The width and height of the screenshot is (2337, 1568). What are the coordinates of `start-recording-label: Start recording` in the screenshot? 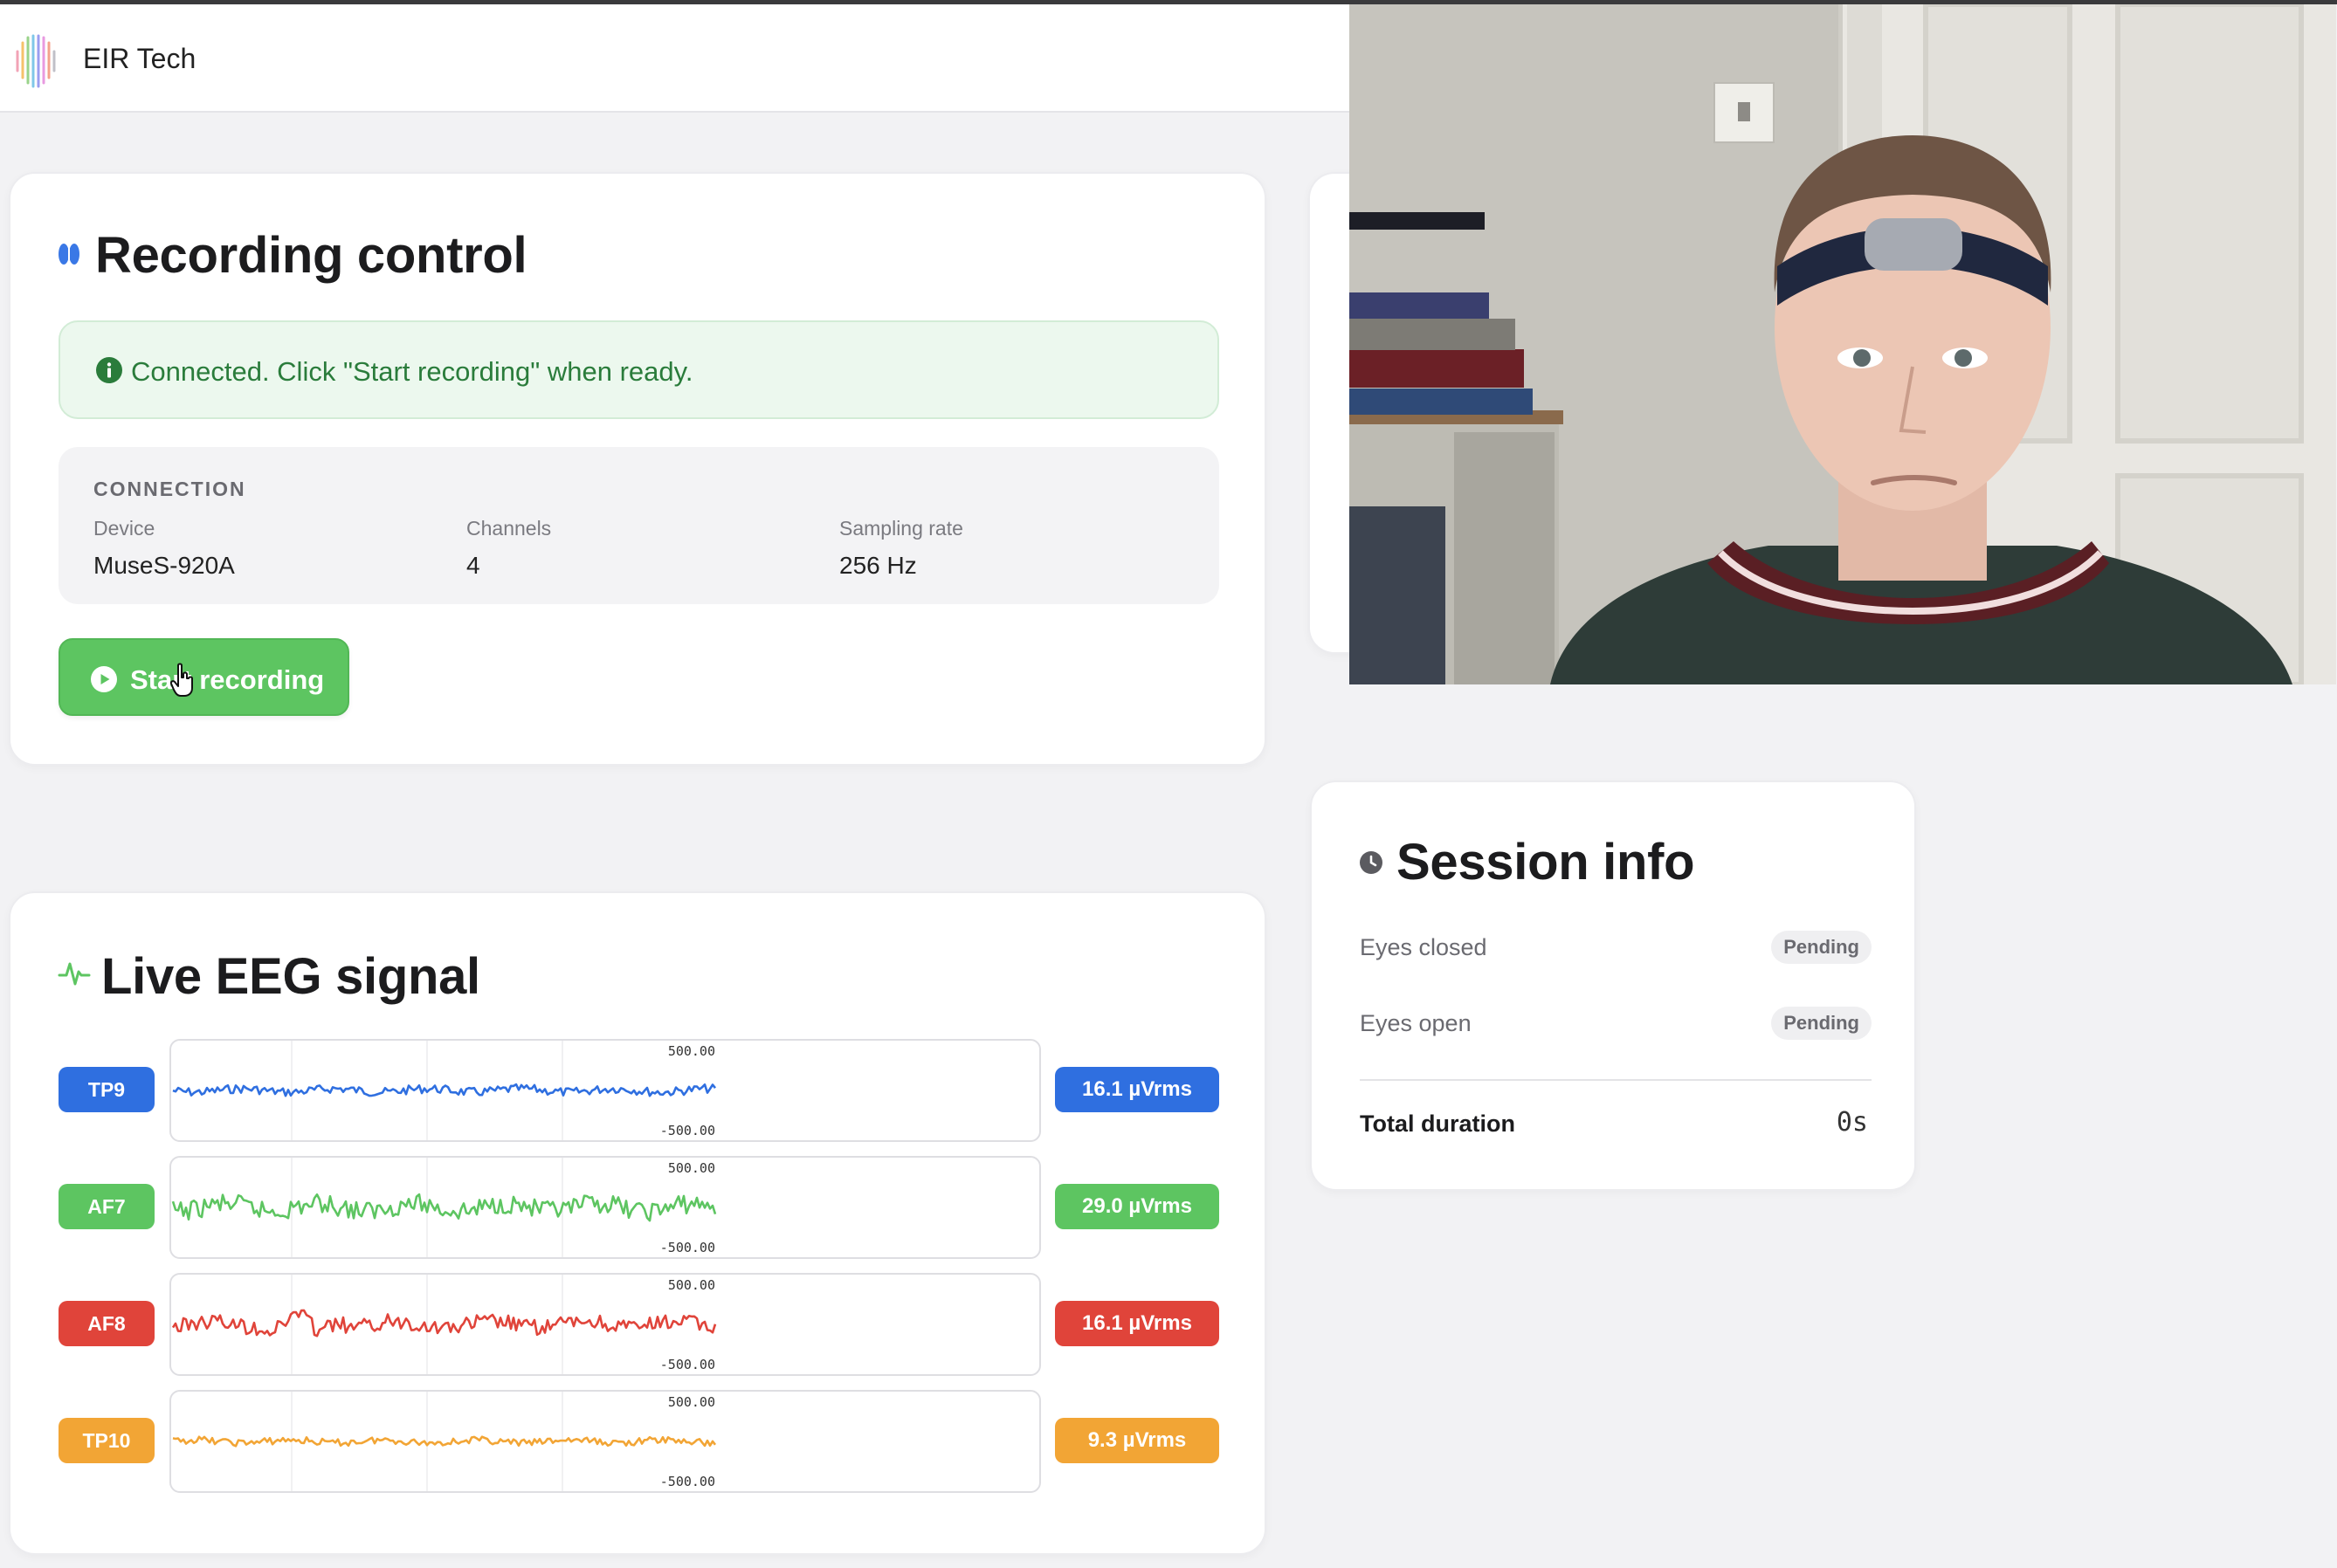 It's located at (227, 679).